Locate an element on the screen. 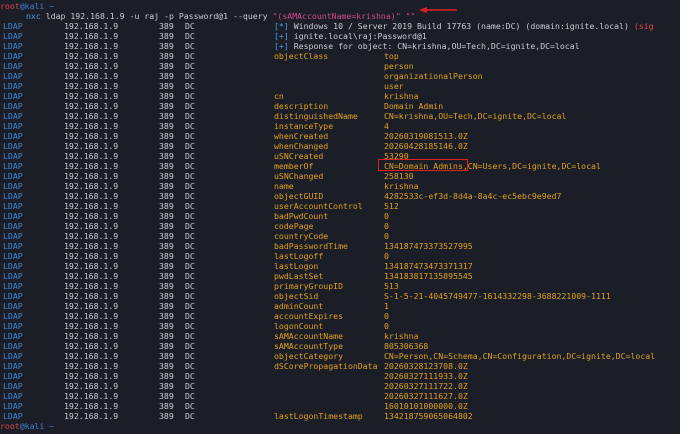 The image size is (680, 434). attribute-name: objectGUID is located at coordinates (299, 196).